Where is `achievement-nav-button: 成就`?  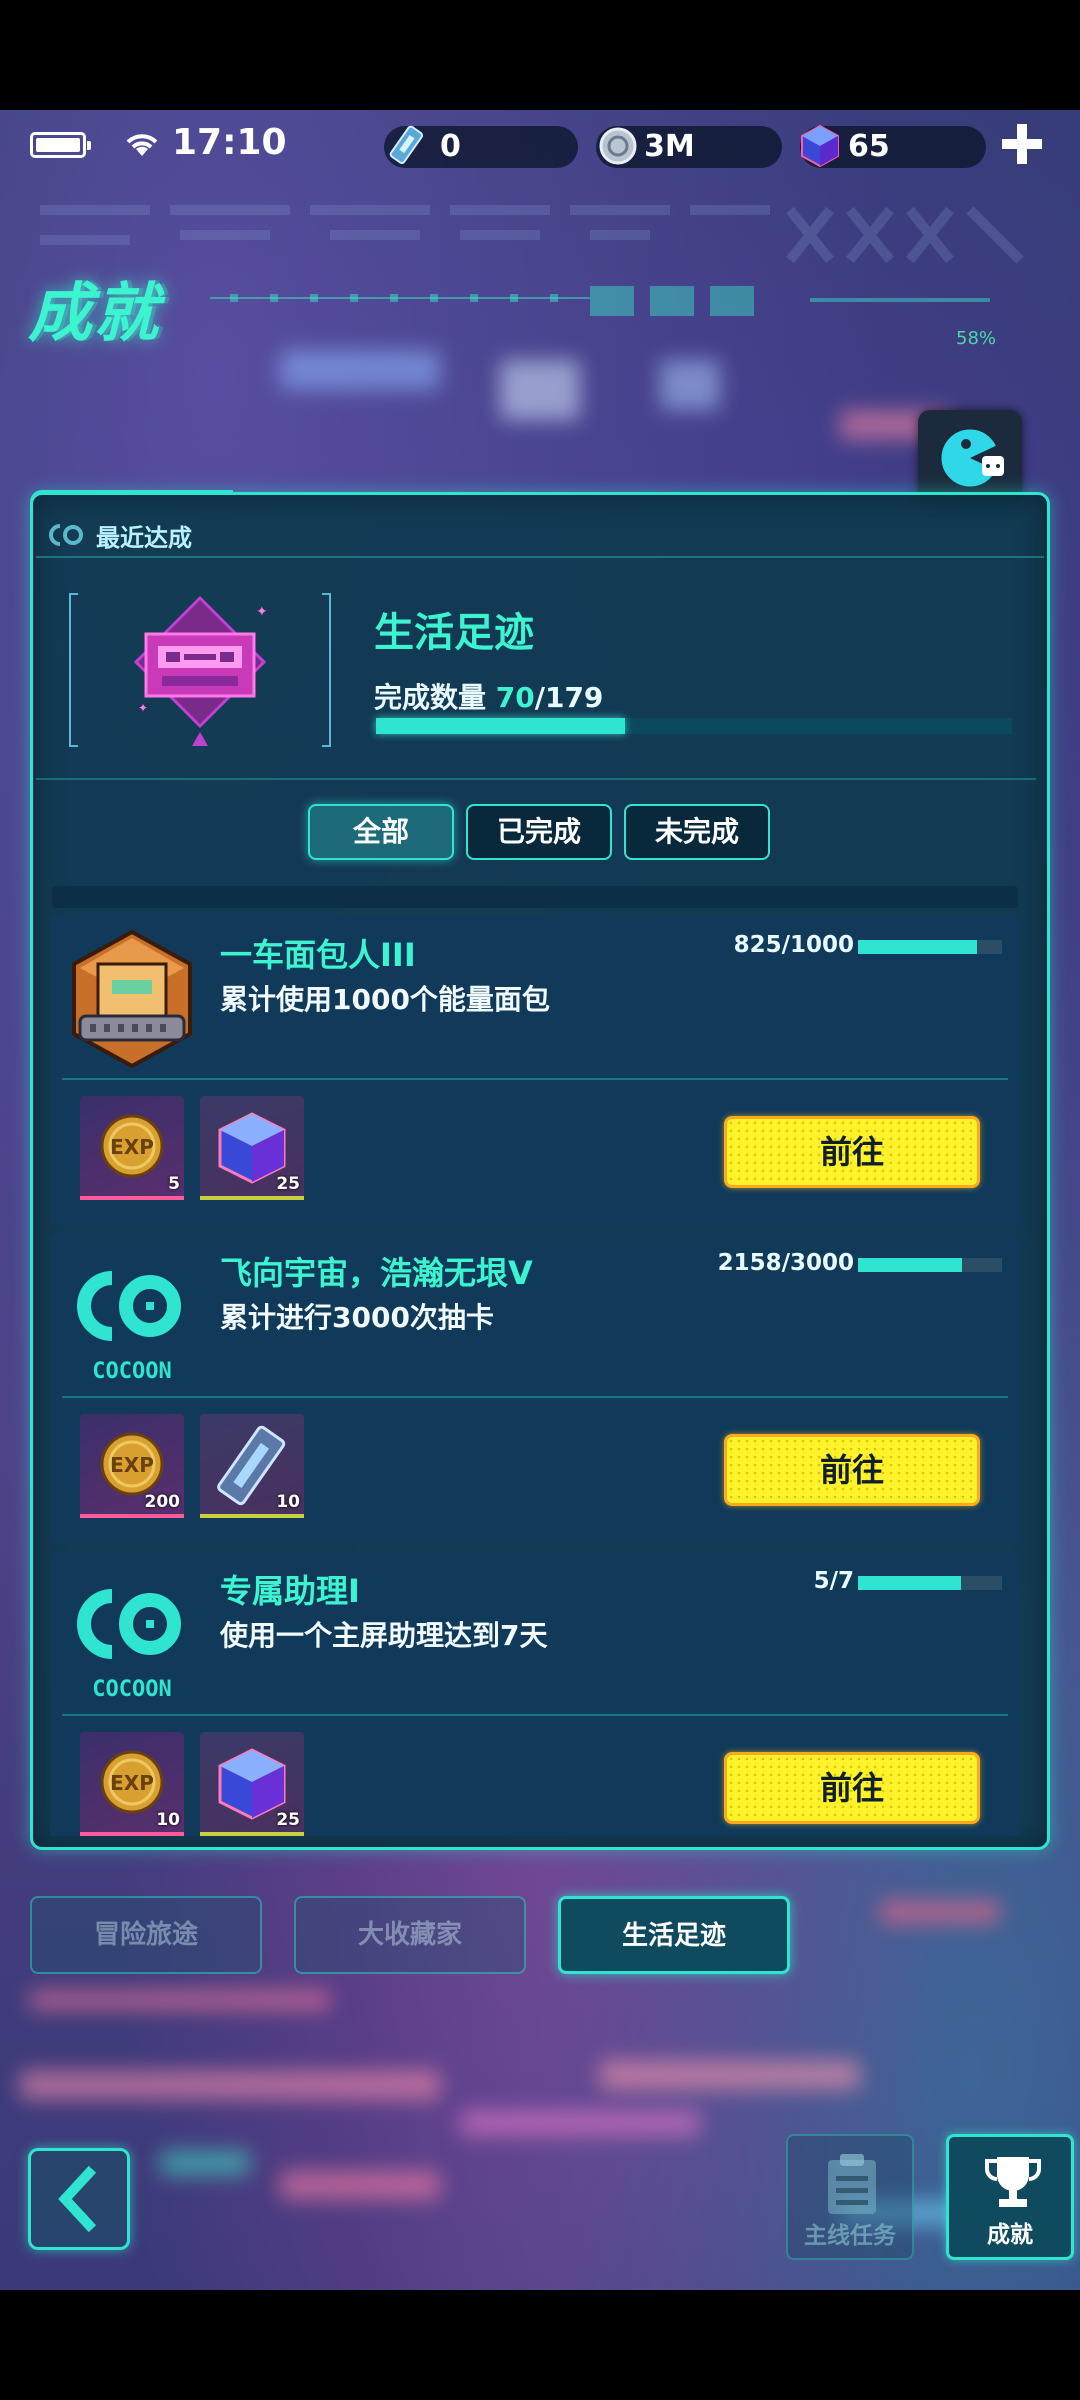 achievement-nav-button: 成就 is located at coordinates (1010, 2197).